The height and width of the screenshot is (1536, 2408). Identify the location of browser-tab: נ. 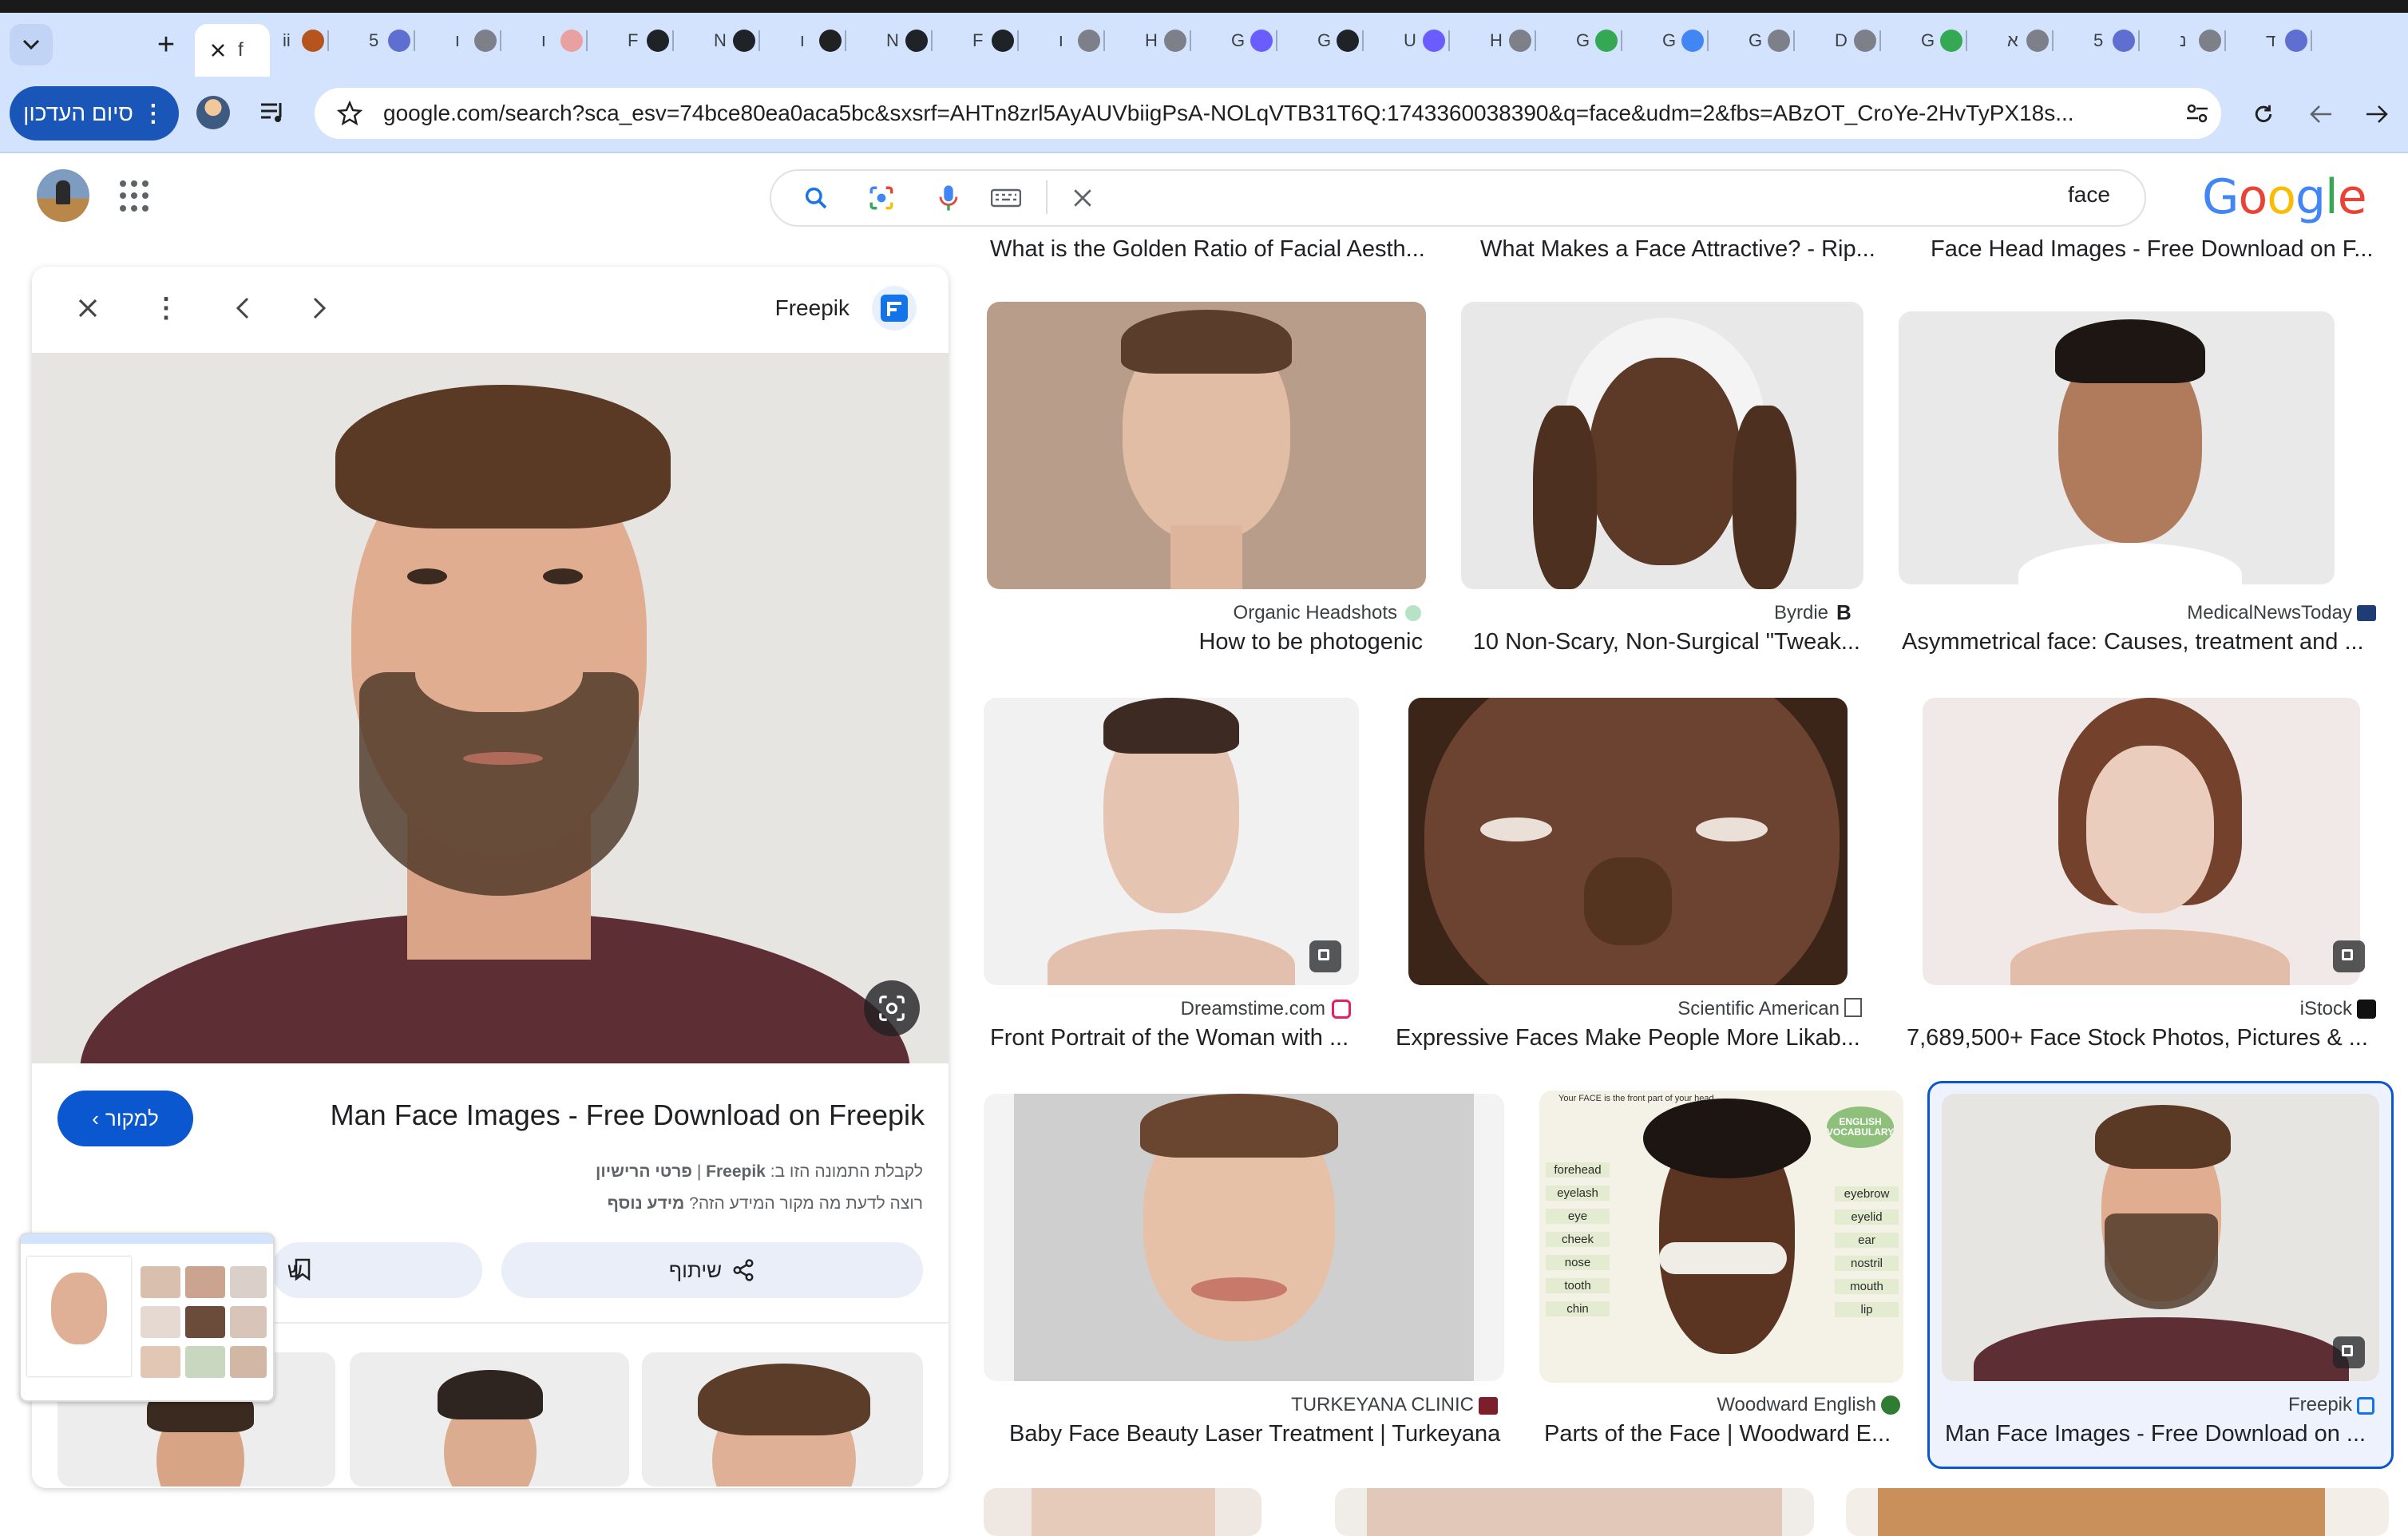
(2203, 40).